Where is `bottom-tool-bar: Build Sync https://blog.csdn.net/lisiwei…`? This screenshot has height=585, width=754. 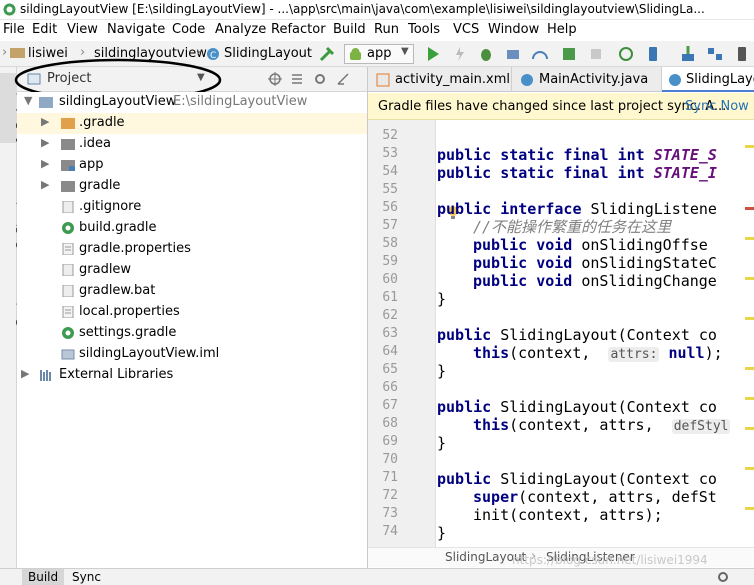
bottom-tool-bar: Build Sync https://blog.csdn.net/lisiwei… is located at coordinates (377, 569).